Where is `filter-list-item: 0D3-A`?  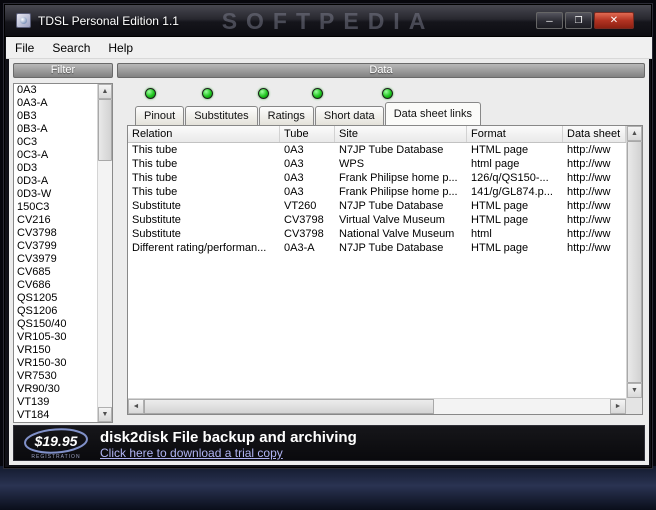
filter-list-item: 0D3-A is located at coordinates (55, 181).